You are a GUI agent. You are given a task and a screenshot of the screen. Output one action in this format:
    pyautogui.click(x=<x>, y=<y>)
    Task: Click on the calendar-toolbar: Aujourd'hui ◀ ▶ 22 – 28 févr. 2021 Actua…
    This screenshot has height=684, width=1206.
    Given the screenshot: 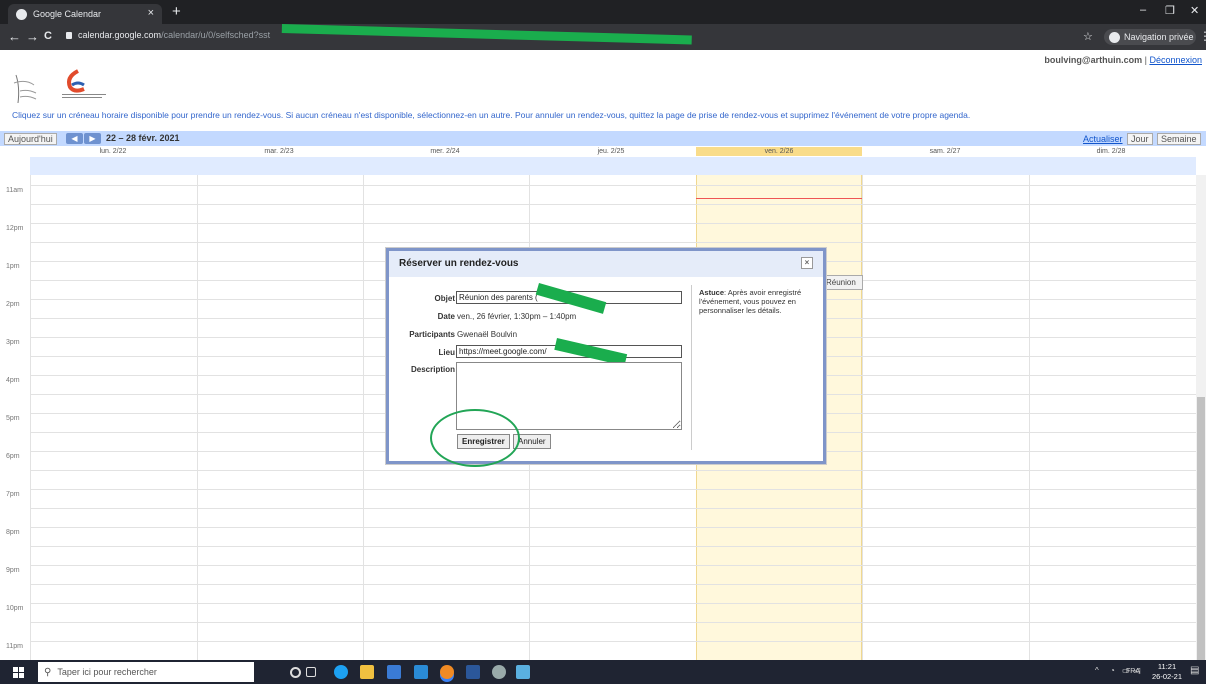 What is the action you would take?
    pyautogui.click(x=603, y=138)
    